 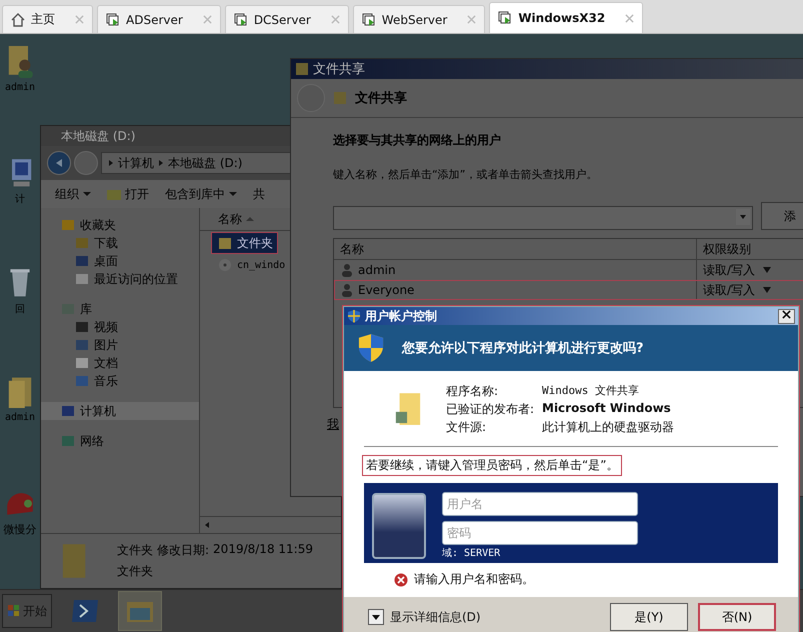 I want to click on detail-label: 程序名称:, so click(x=473, y=391).